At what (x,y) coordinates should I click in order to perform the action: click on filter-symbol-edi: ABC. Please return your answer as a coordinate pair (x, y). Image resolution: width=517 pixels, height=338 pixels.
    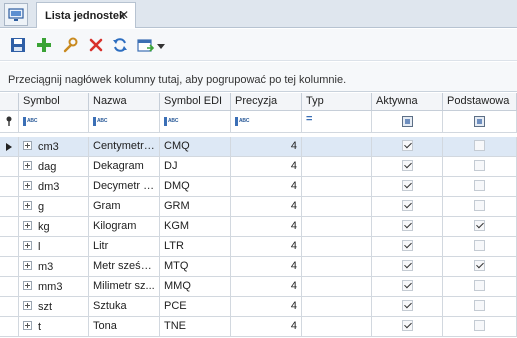
    Looking at the image, I should click on (195, 122).